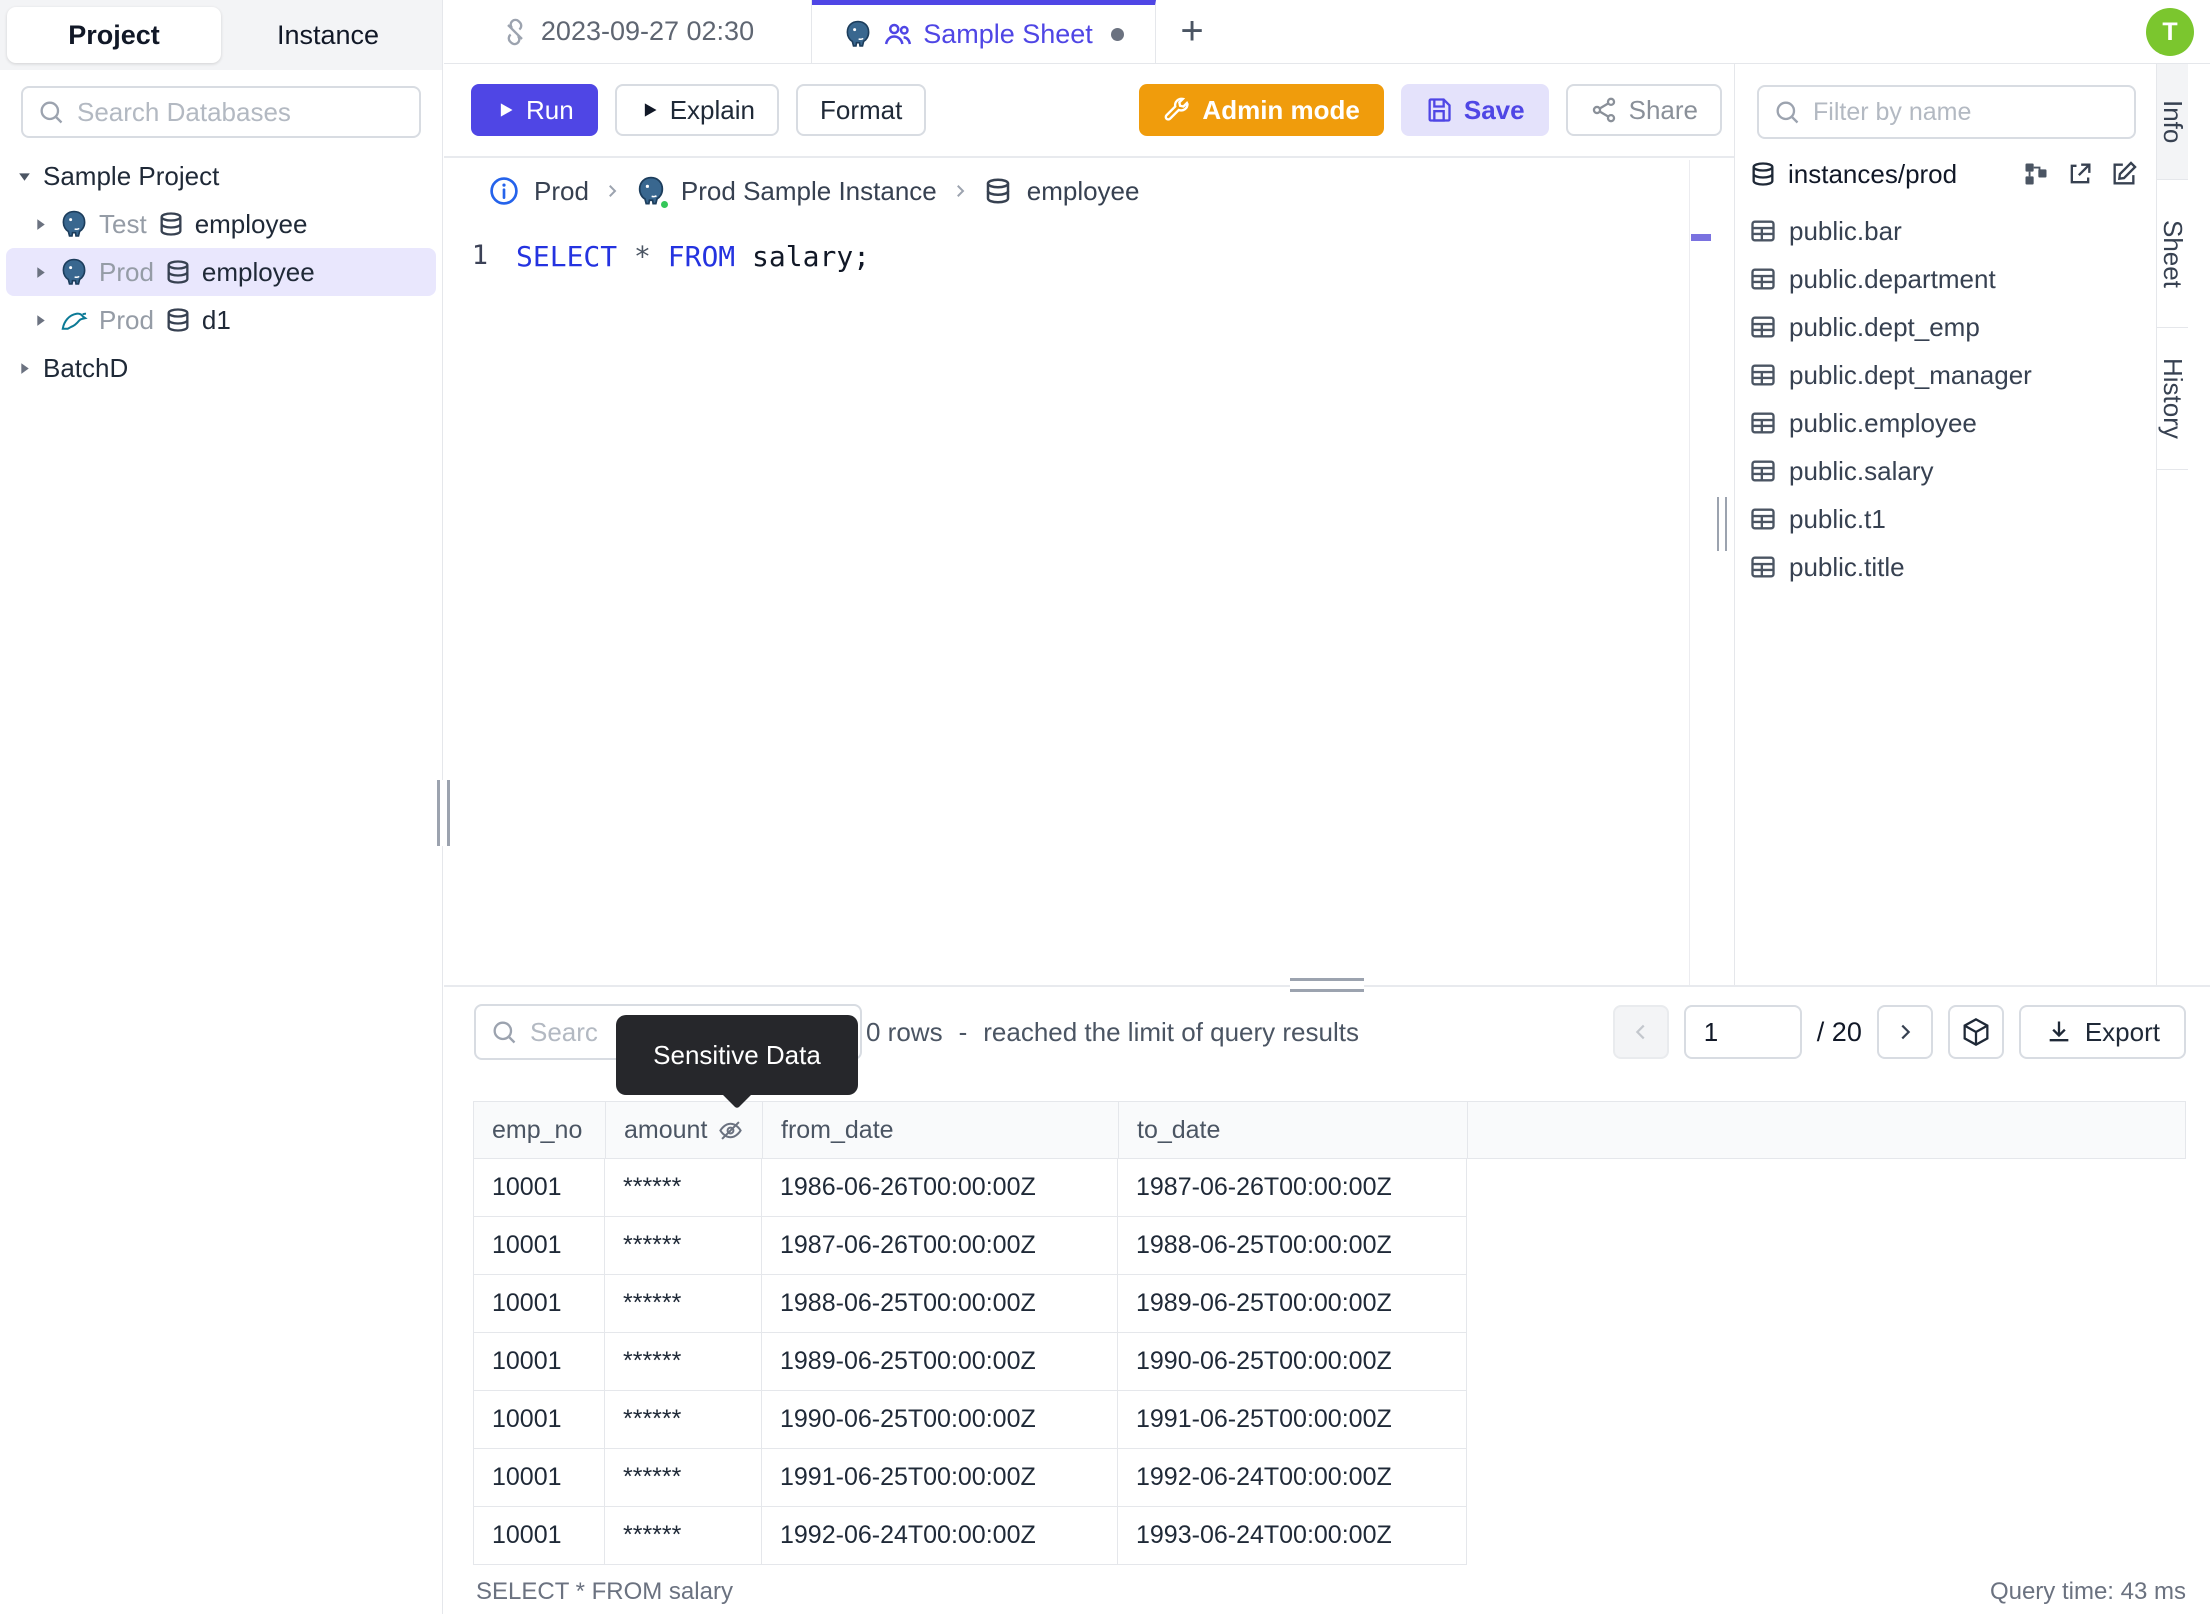 Image resolution: width=2210 pixels, height=1614 pixels. Describe the element at coordinates (504, 191) in the screenshot. I see `info-icon` at that location.